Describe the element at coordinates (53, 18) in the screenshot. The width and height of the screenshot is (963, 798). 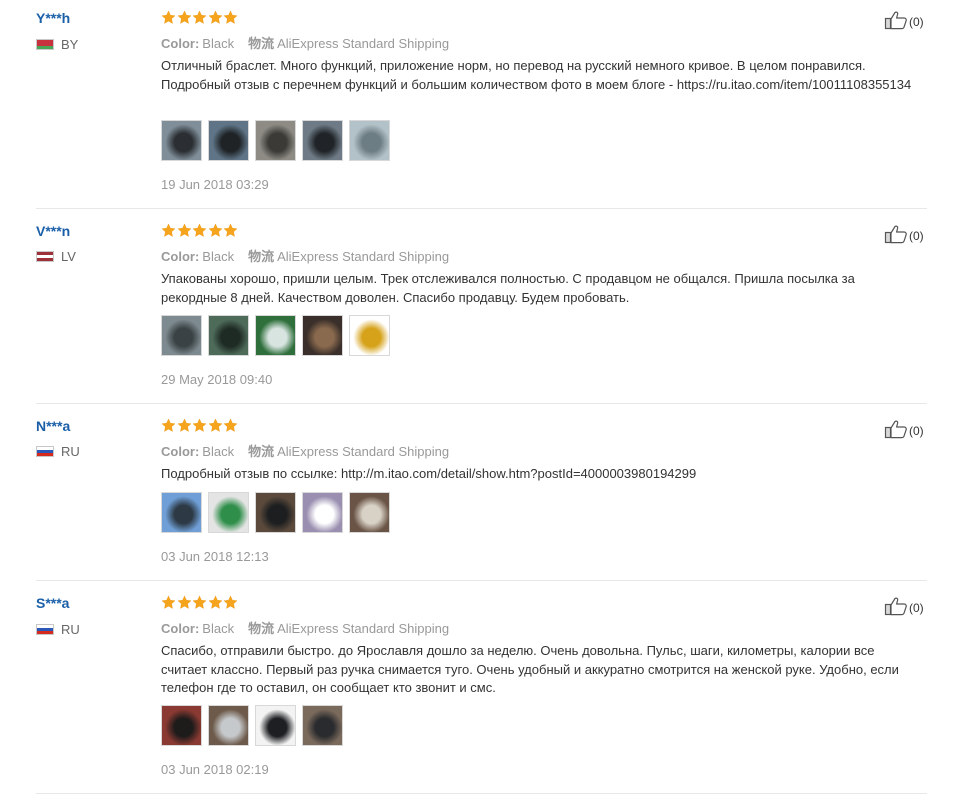
I see `reviewer-name: Y***h` at that location.